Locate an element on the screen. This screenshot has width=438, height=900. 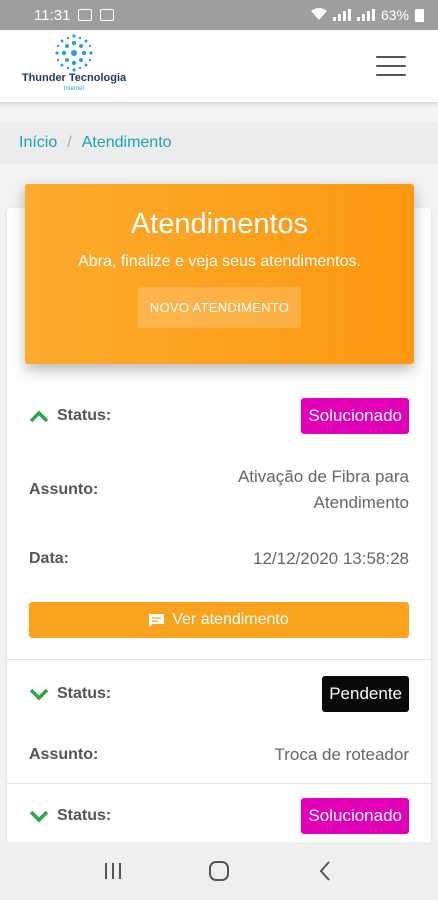
ticket-date-row: Data: 12/12/2020 13:58:28 is located at coordinates (219, 559).